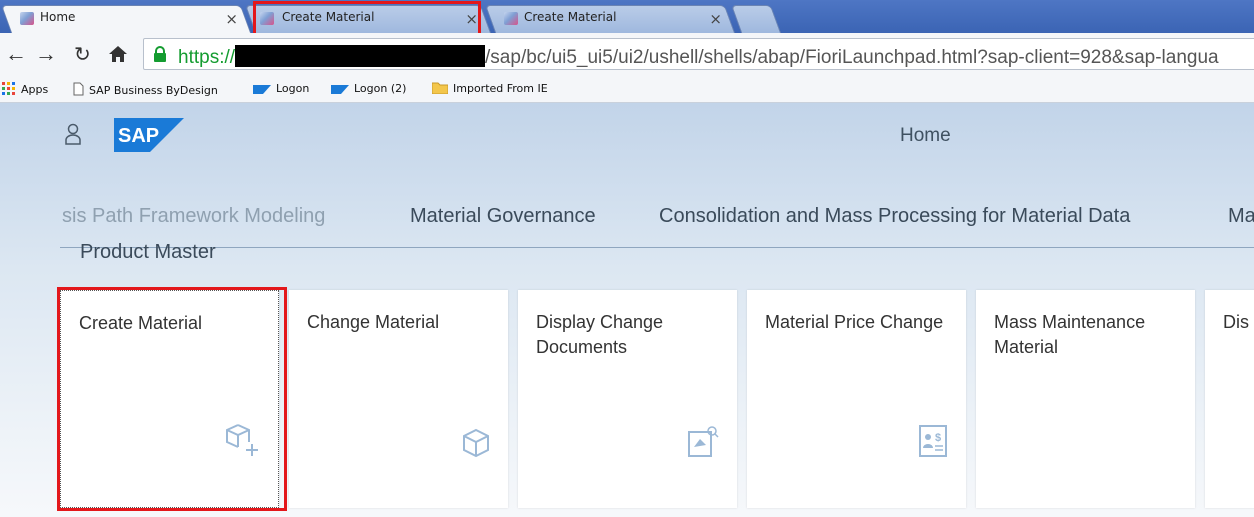 The height and width of the screenshot is (517, 1254). What do you see at coordinates (360, 56) in the screenshot?
I see `redacted-host` at bounding box center [360, 56].